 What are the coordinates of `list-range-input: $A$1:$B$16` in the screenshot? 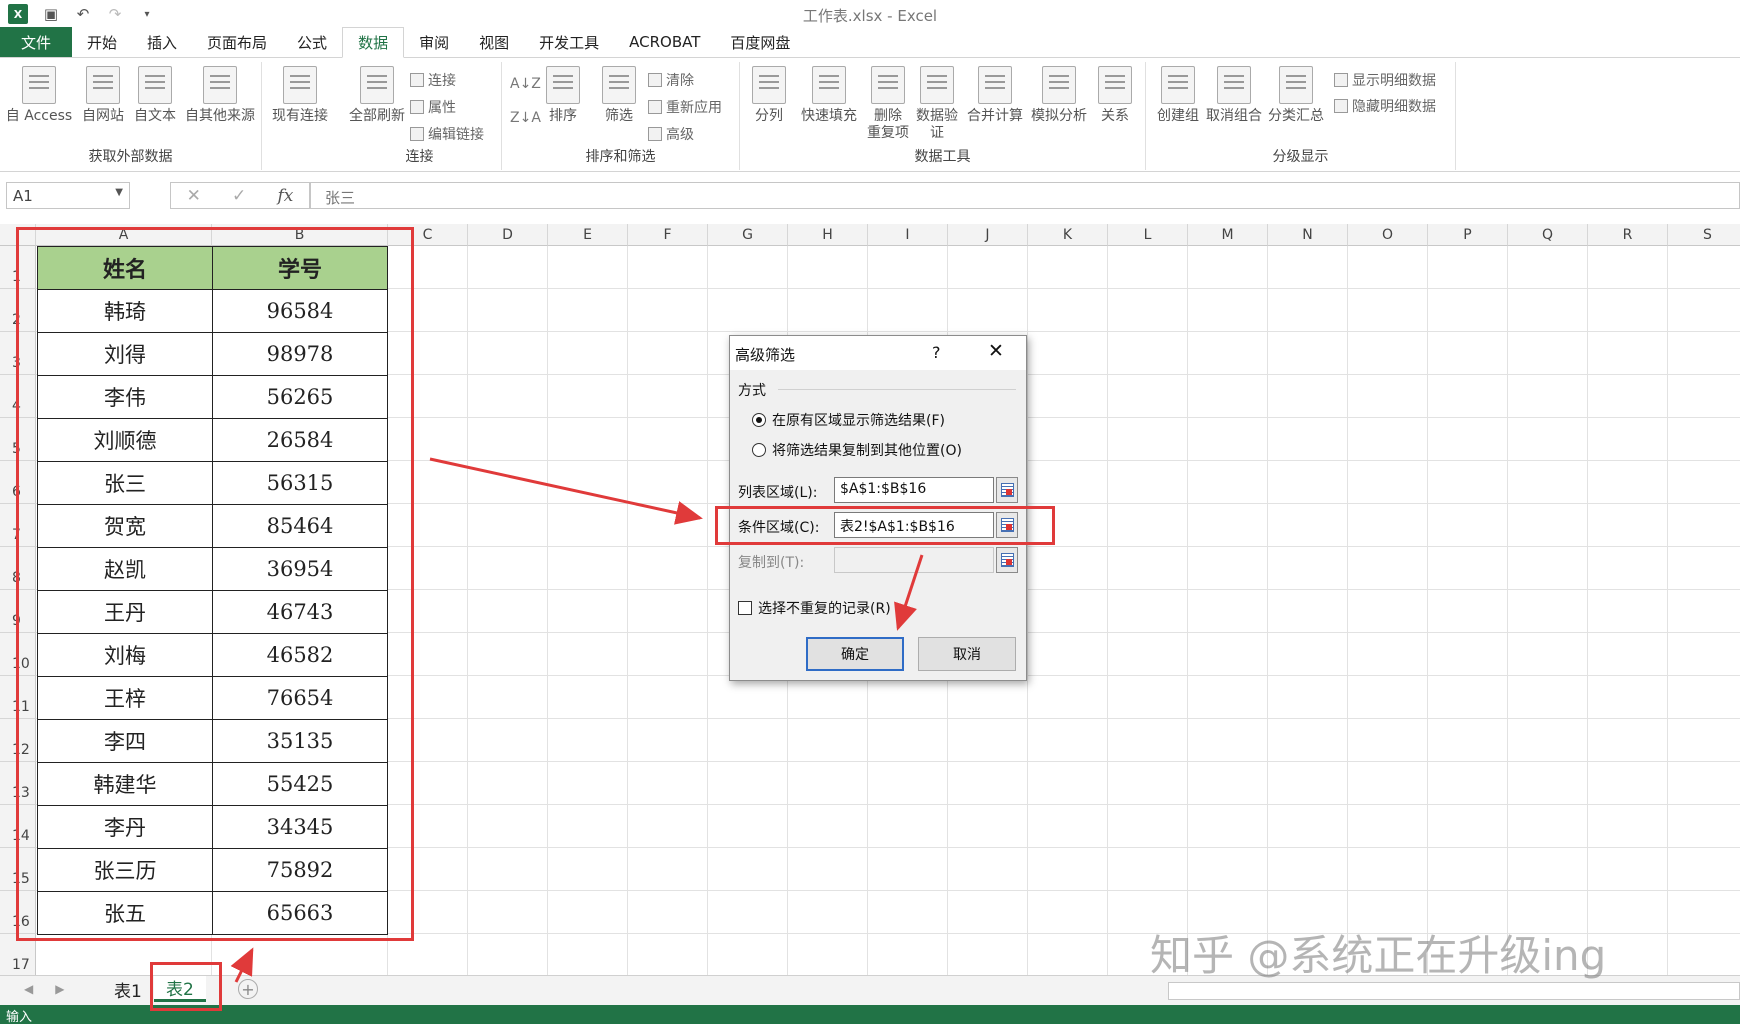 It's located at (914, 490).